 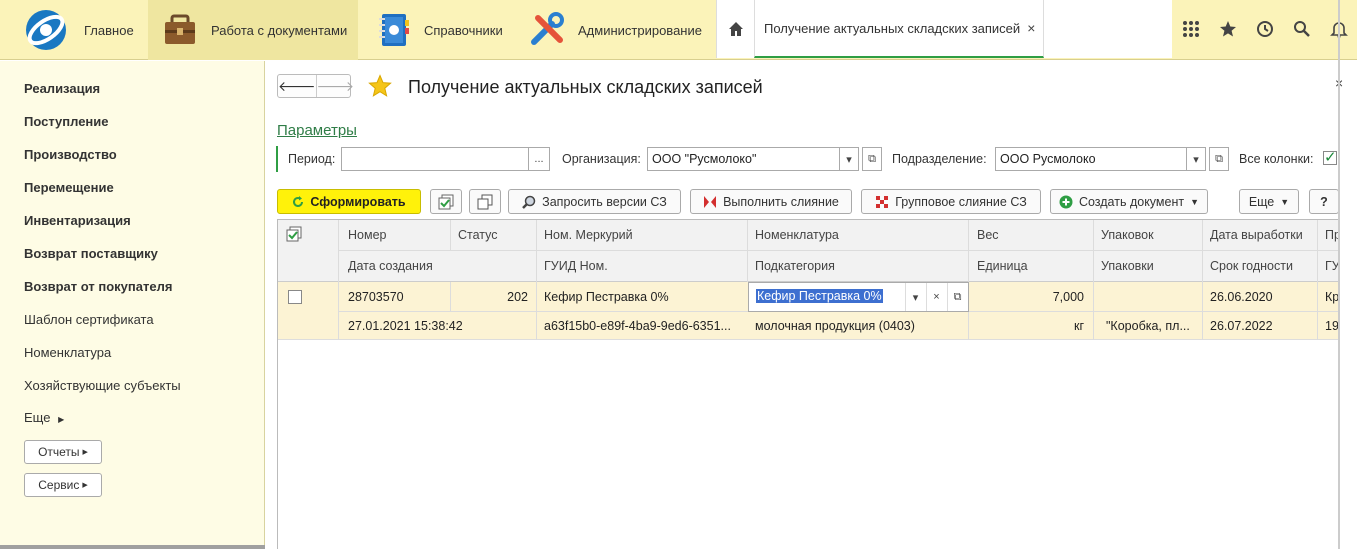 I want to click on cell-extra-top: Кр, so click(x=1332, y=297).